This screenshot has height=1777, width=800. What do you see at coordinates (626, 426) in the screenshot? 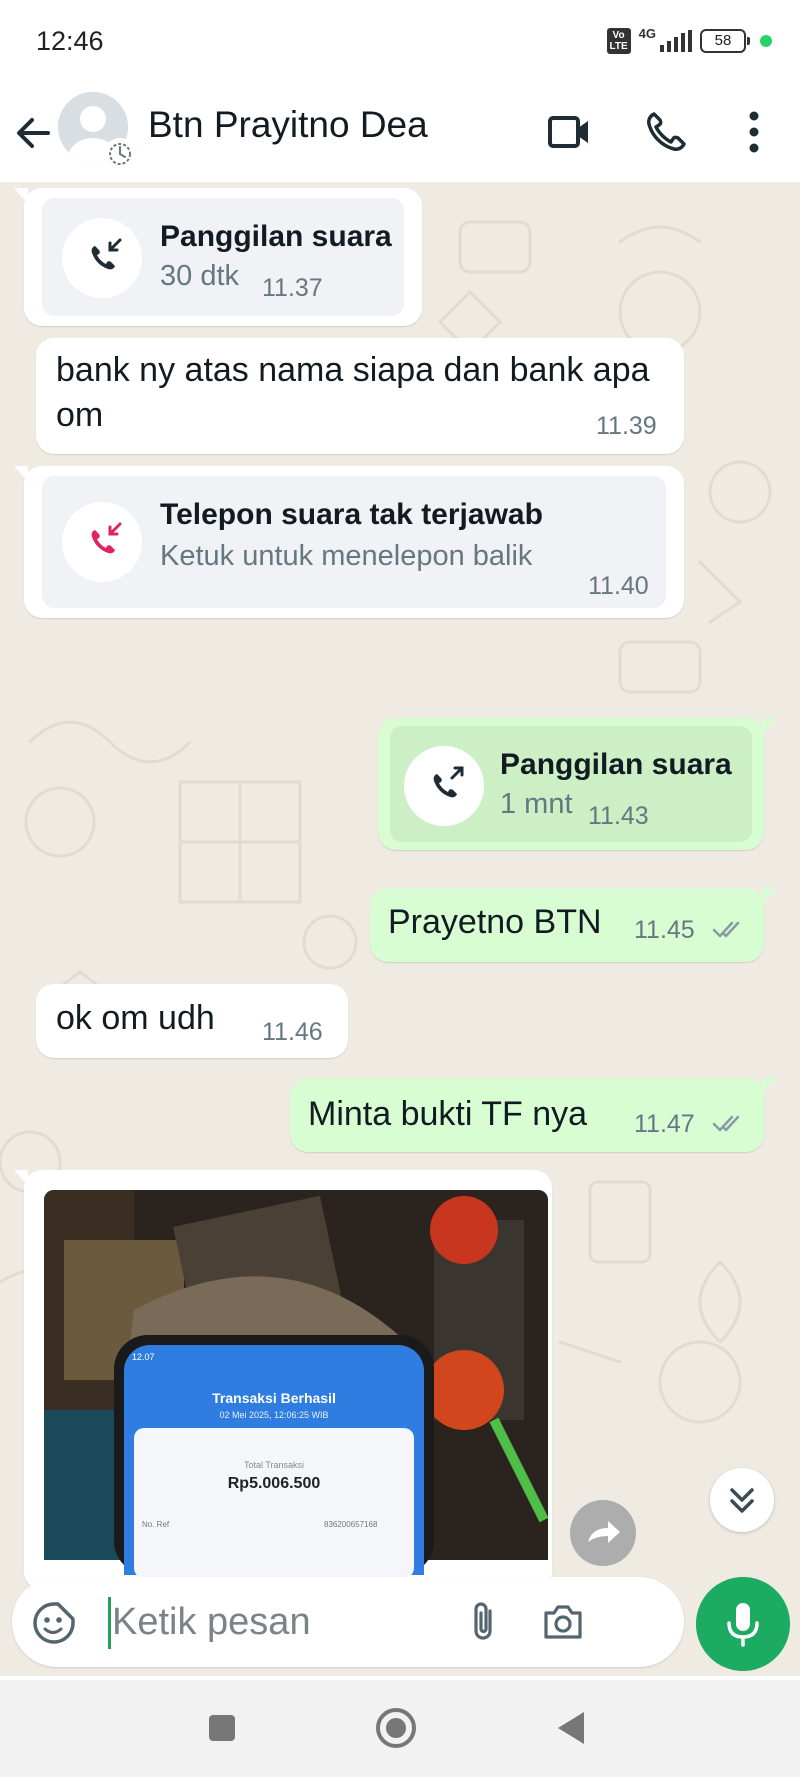
I see `message-time: 11.39` at bounding box center [626, 426].